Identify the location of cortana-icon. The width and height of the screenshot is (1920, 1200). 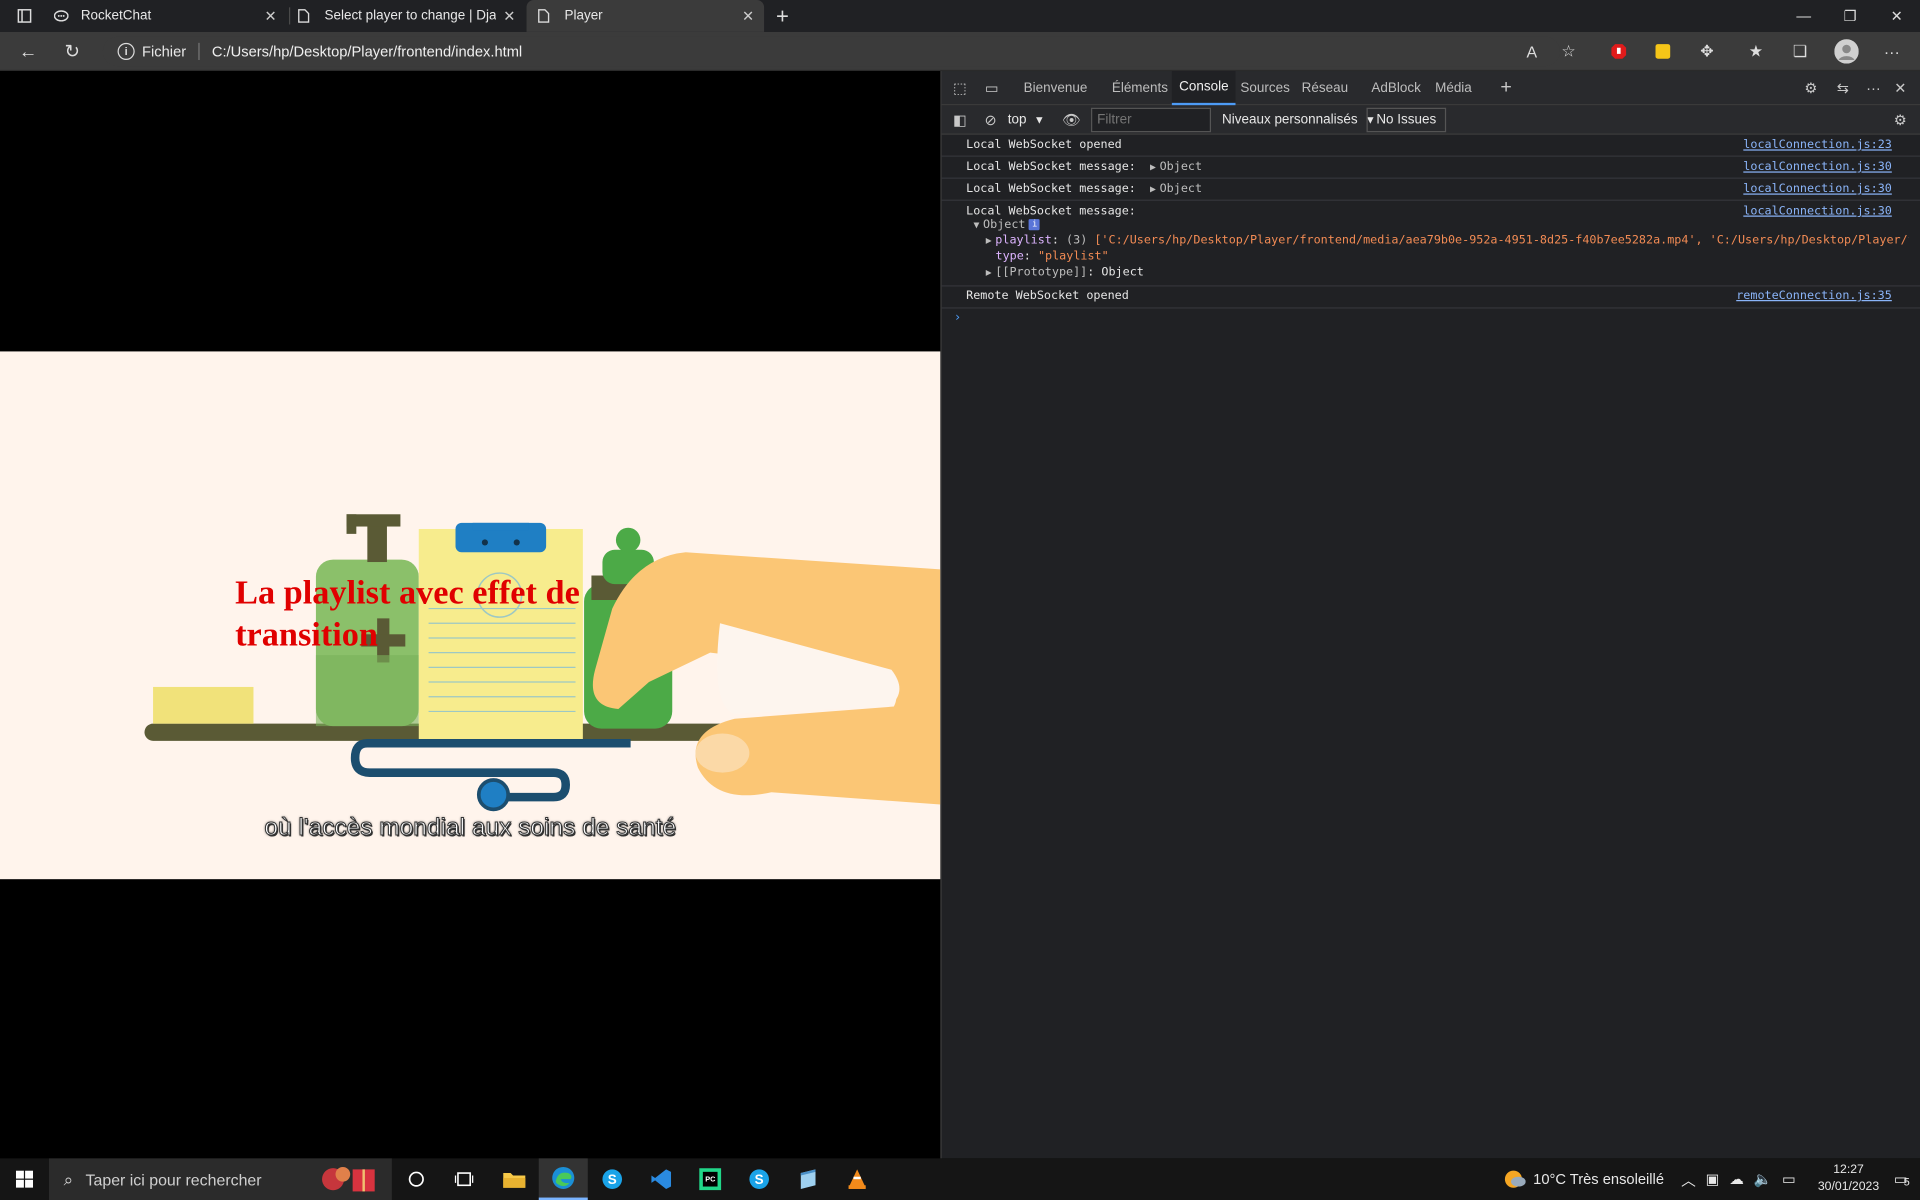
(416, 1179).